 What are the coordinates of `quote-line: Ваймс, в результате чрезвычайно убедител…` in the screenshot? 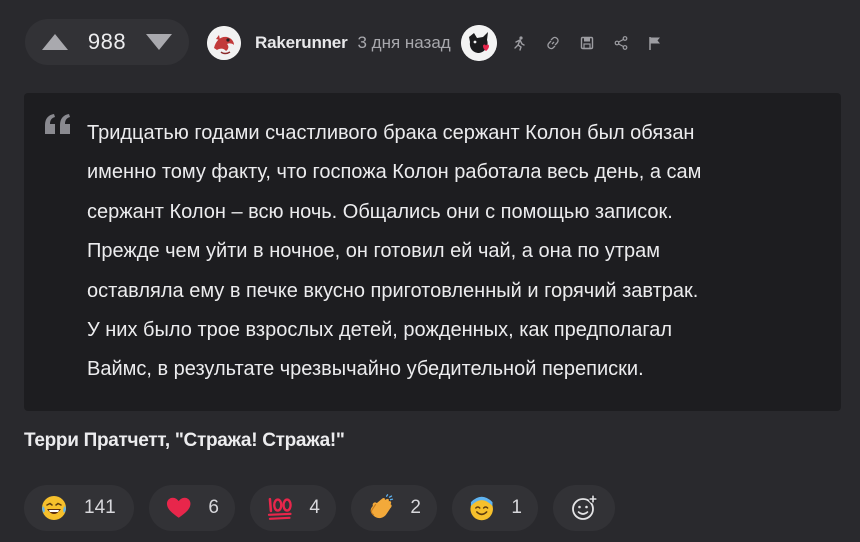 It's located at (365, 369).